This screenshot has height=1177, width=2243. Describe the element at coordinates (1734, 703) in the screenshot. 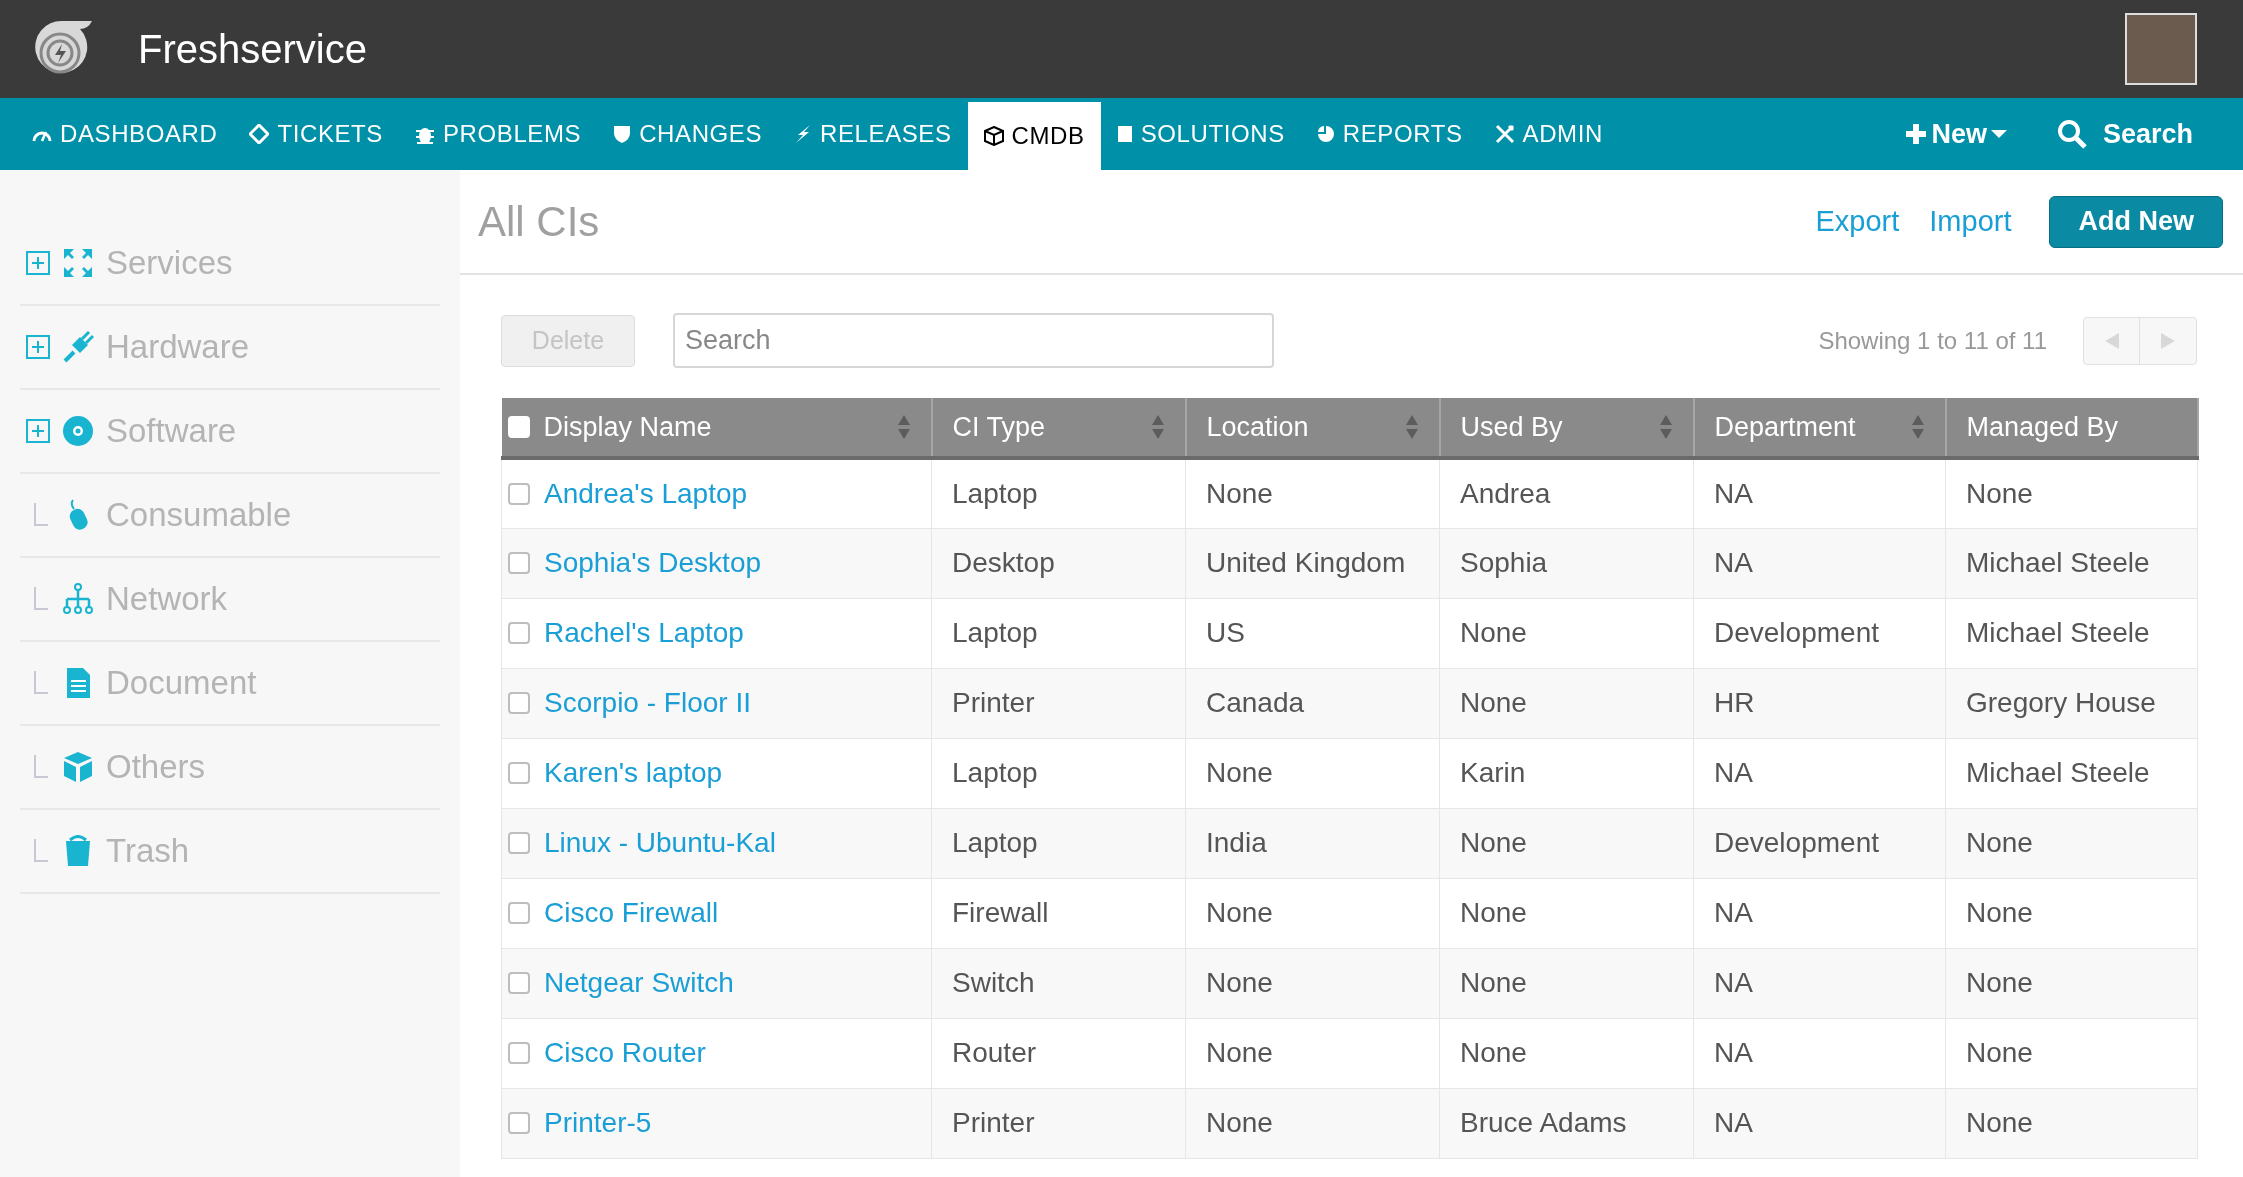

I see `table-cell-text: HR` at that location.